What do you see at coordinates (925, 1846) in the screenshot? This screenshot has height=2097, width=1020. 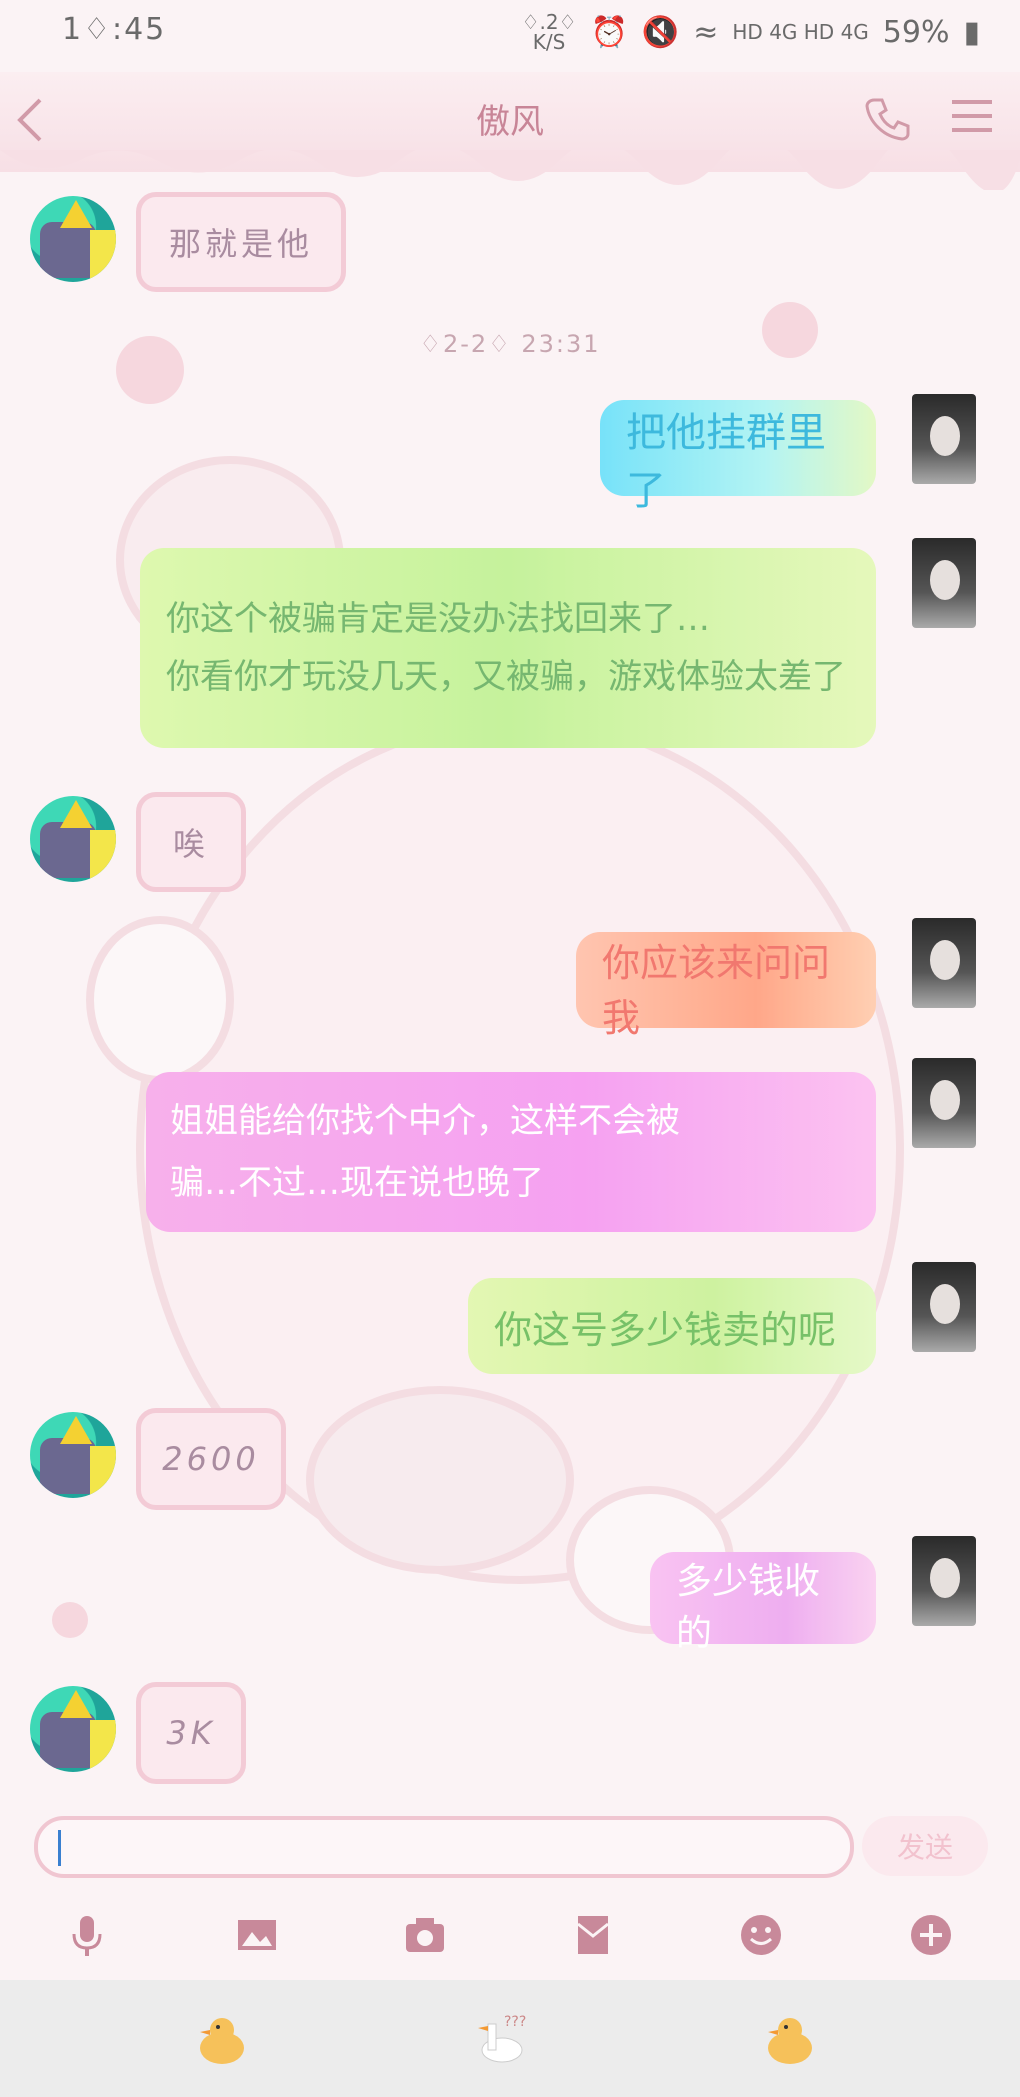 I see `send-button: 发送` at bounding box center [925, 1846].